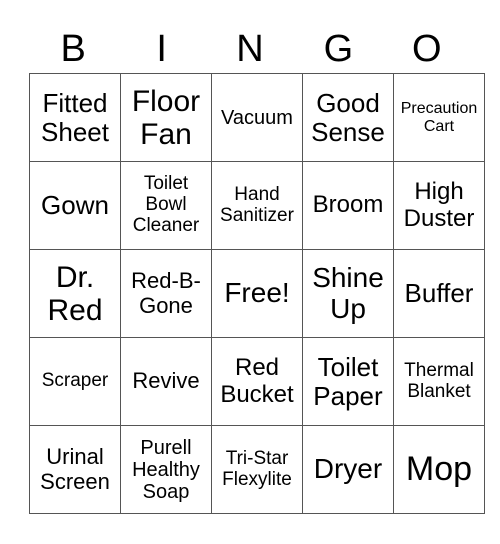 The width and height of the screenshot is (500, 544). I want to click on bingo-cell: Mop, so click(439, 469).